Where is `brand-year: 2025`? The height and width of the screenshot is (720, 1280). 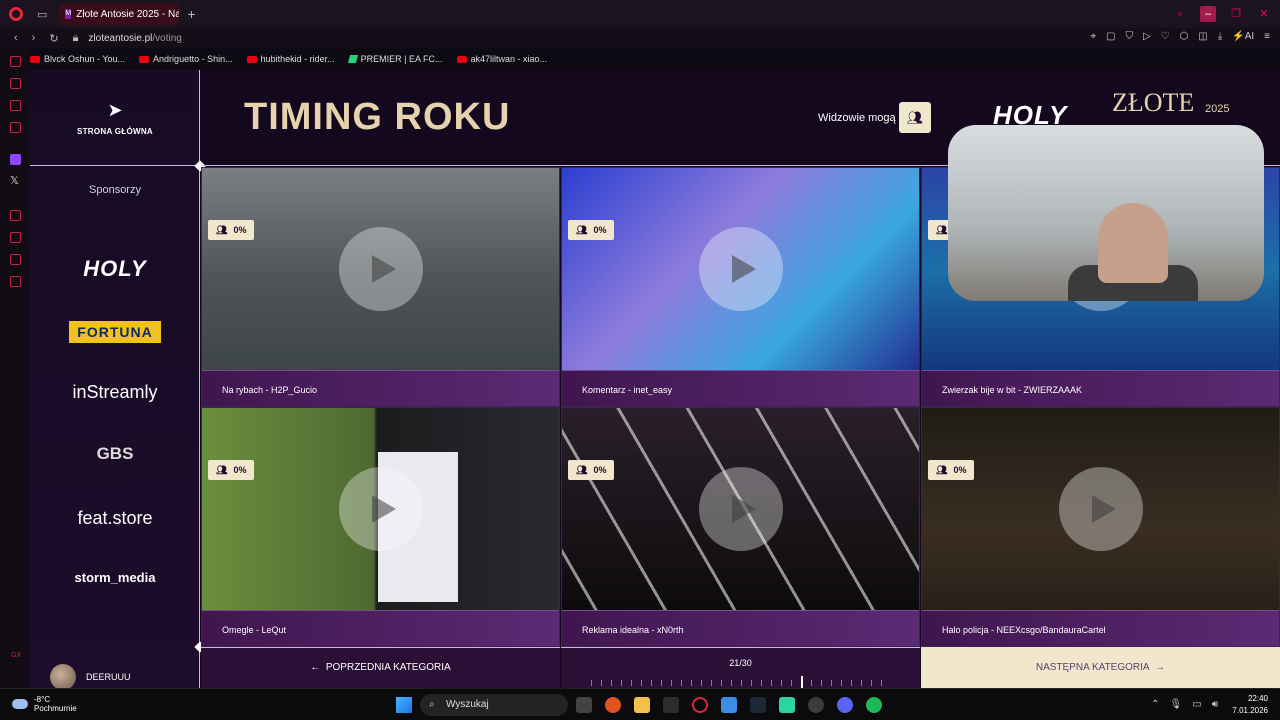
brand-year: 2025 is located at coordinates (1217, 109).